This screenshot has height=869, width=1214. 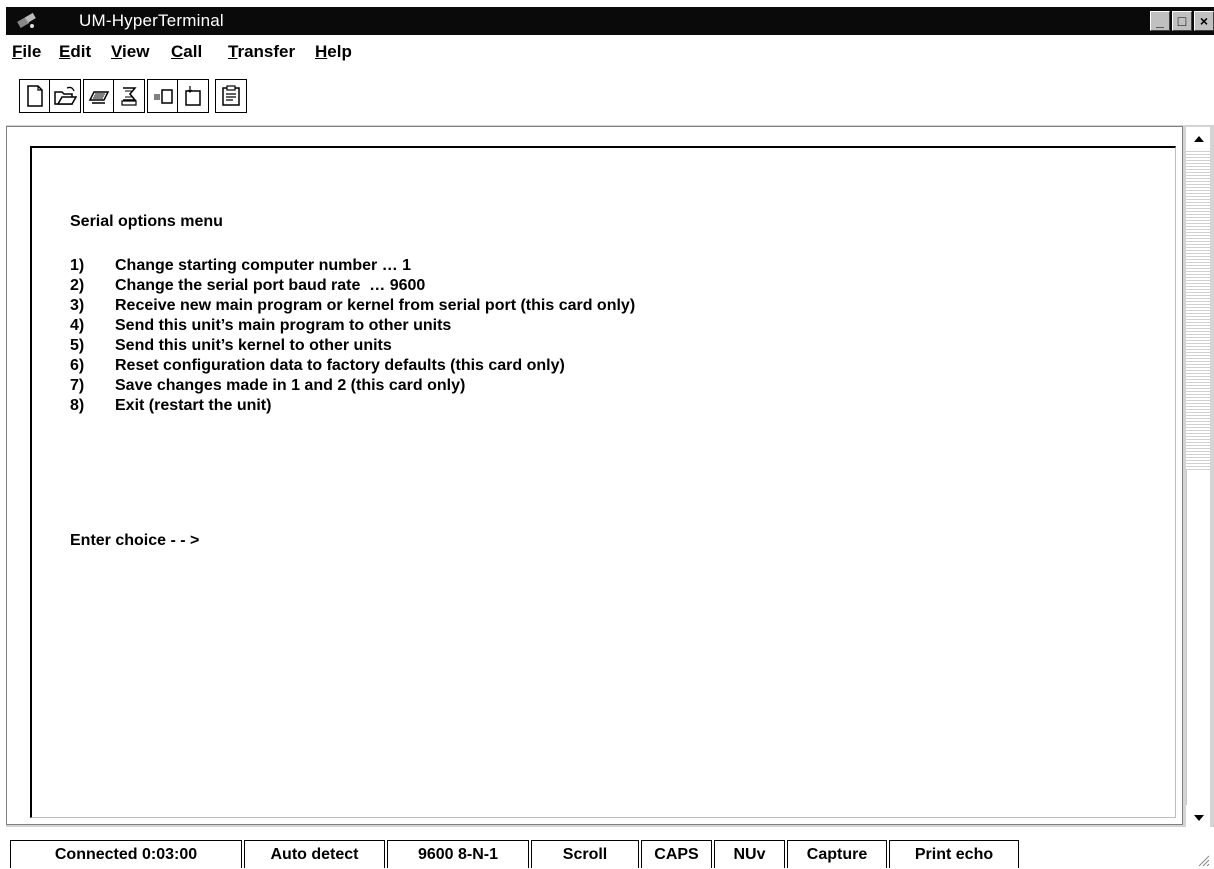 I want to click on menu-file: File, so click(x=26, y=52).